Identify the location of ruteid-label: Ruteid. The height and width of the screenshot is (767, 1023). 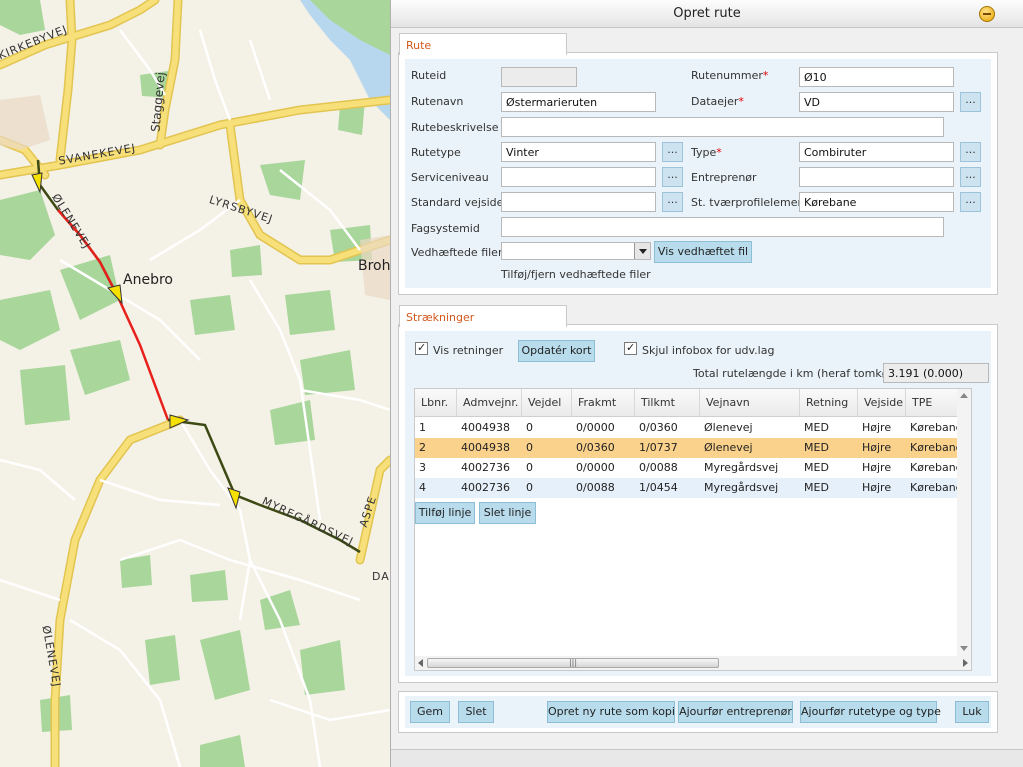
(429, 75).